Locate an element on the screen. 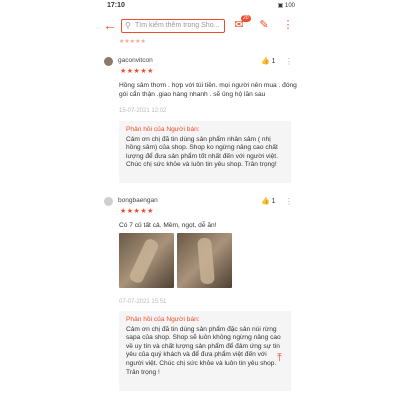  back-arrow-icon: ← is located at coordinates (110, 25).